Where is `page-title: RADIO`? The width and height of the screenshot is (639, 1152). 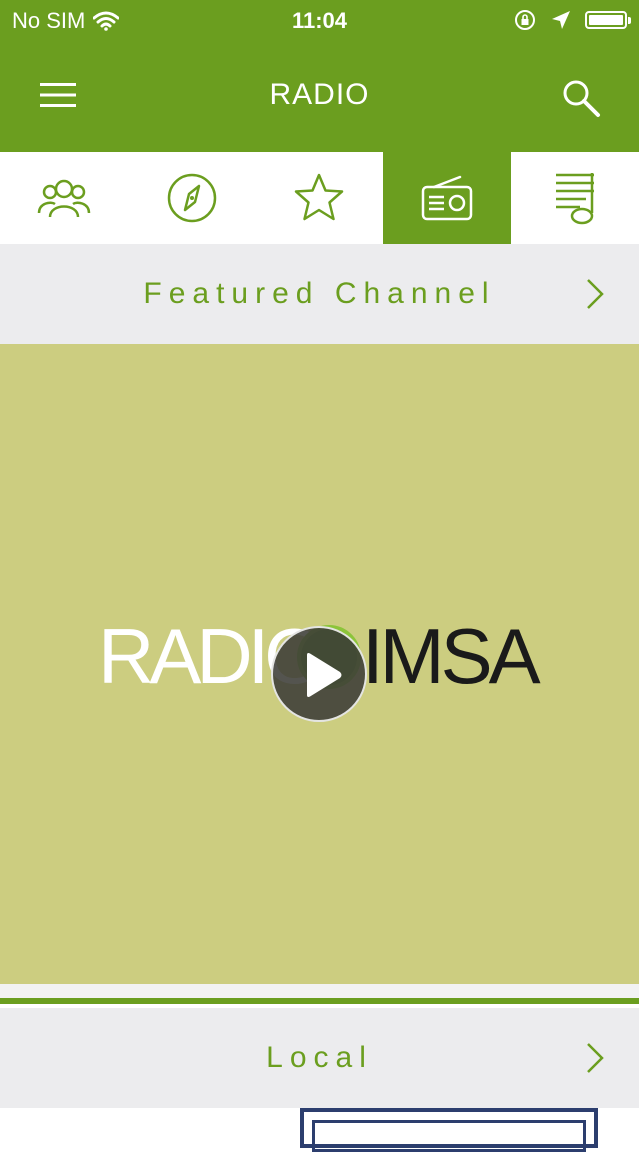
page-title: RADIO is located at coordinates (319, 94).